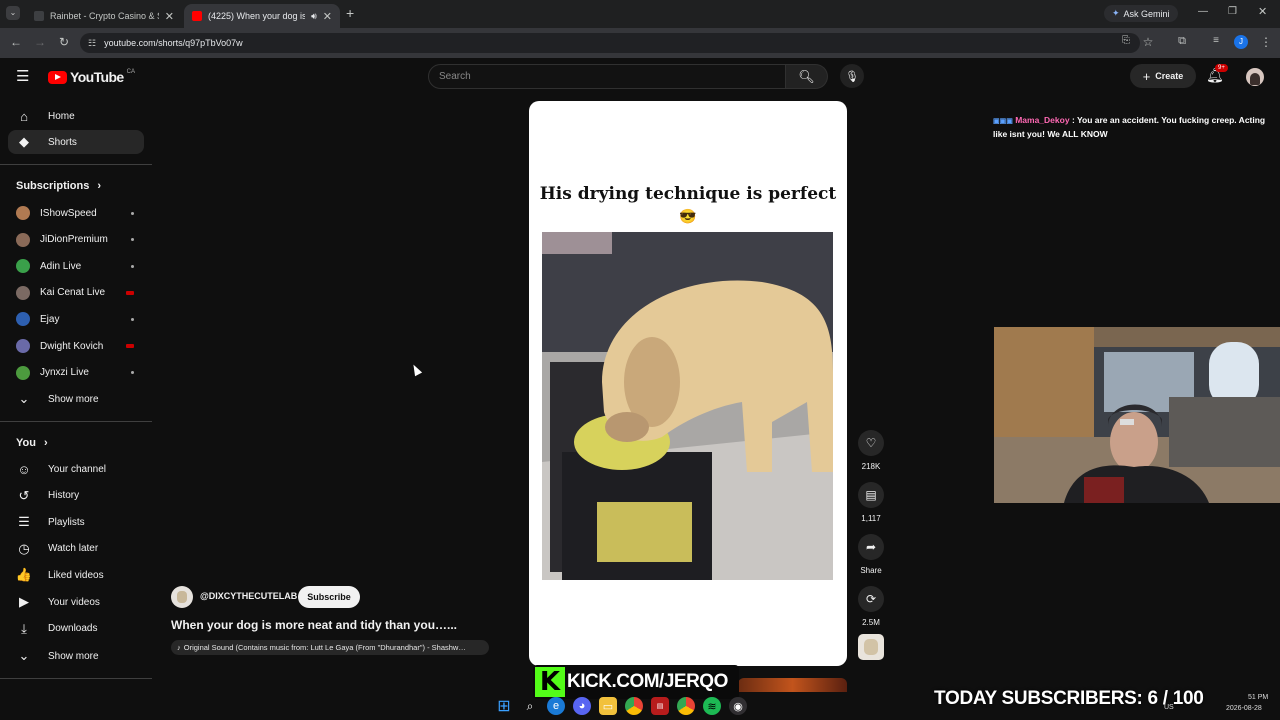  Describe the element at coordinates (76, 373) in the screenshot. I see `subscription-item: Jynxzi Live` at that location.